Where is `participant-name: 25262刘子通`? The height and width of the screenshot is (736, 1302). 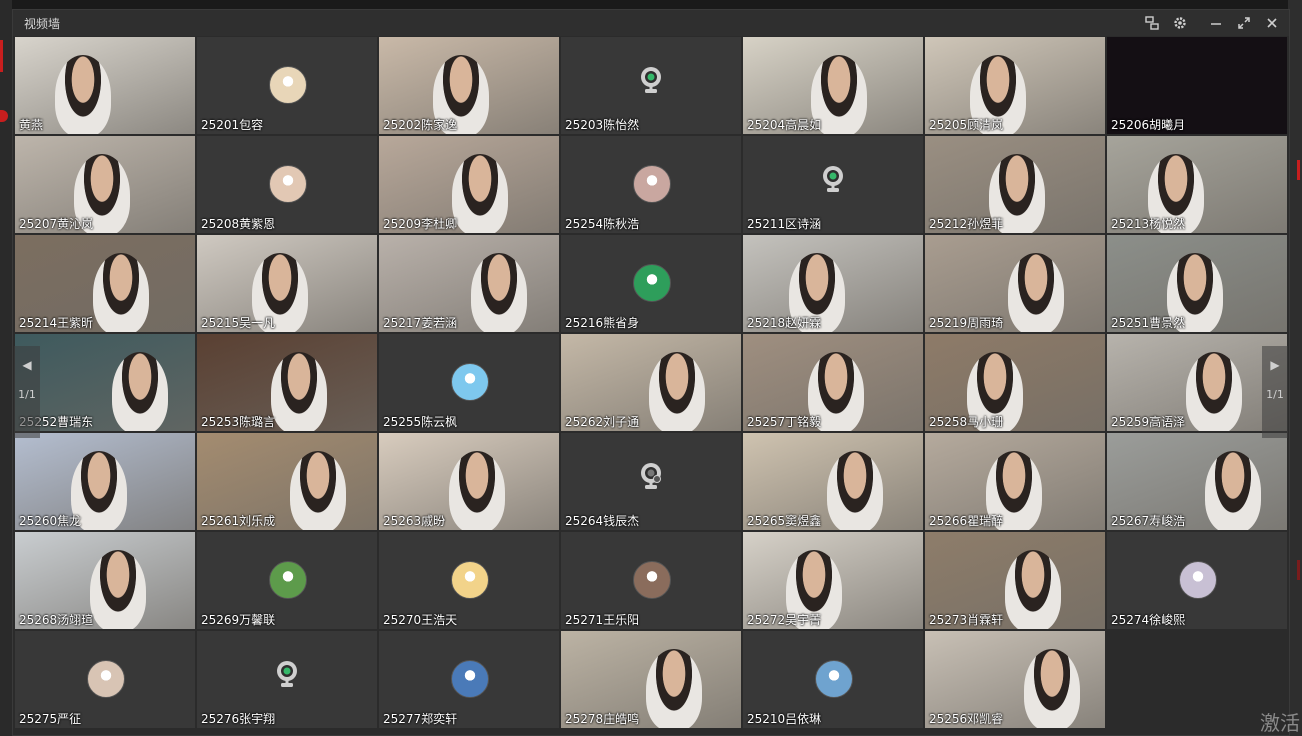 participant-name: 25262刘子通 is located at coordinates (602, 422).